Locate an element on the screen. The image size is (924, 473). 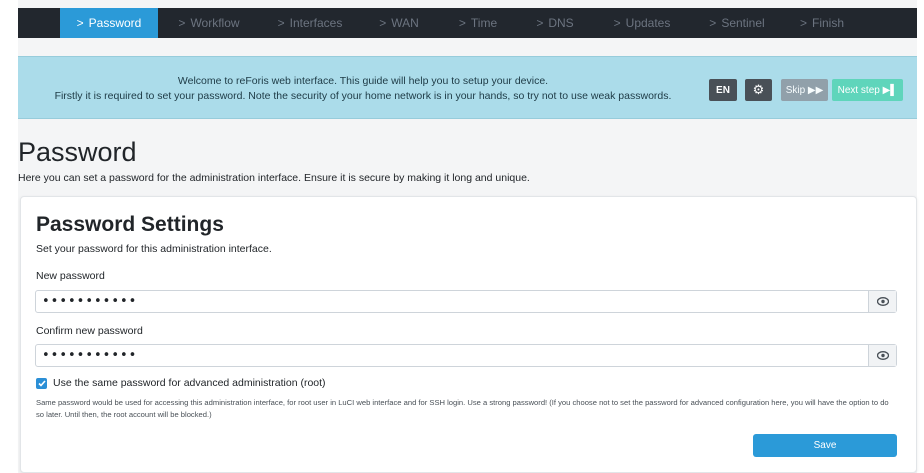
settings-button: ⚙ is located at coordinates (758, 90).